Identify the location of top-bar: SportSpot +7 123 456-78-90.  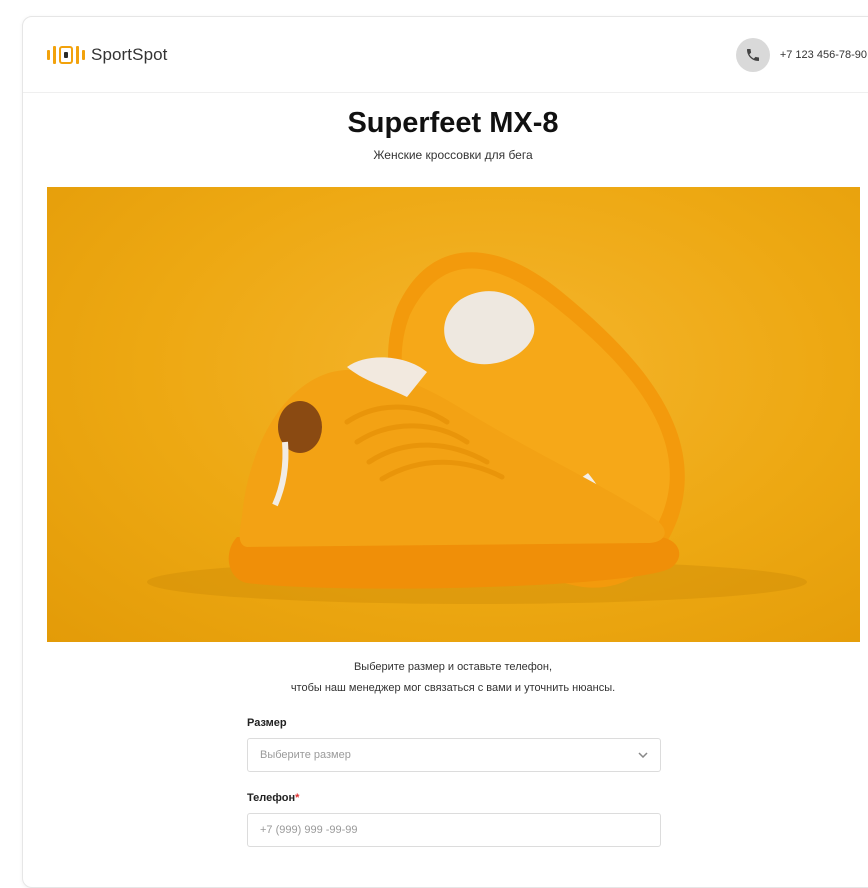
(445, 55).